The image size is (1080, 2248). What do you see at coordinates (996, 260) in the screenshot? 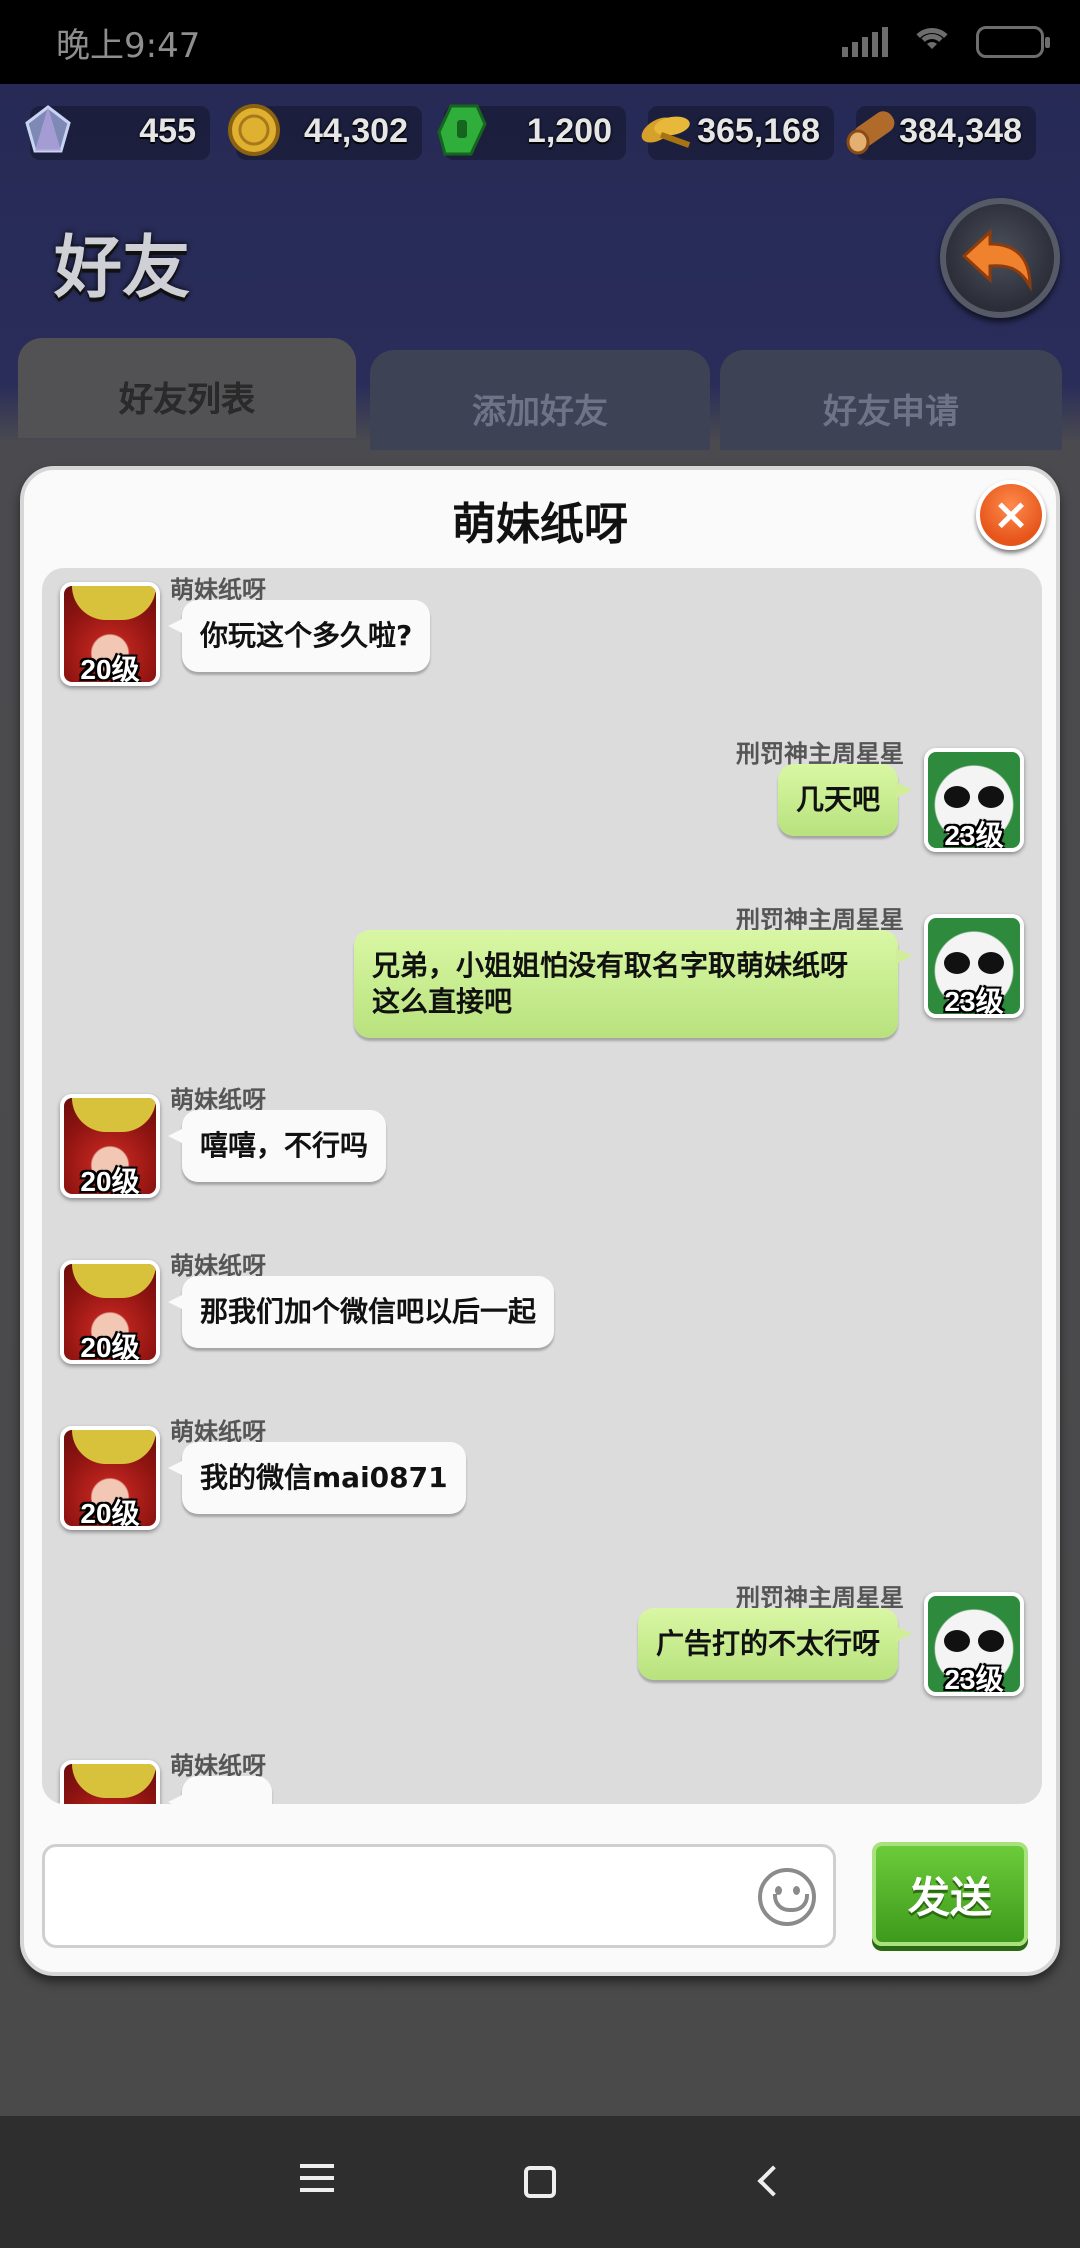
I see `back-arrow-icon` at bounding box center [996, 260].